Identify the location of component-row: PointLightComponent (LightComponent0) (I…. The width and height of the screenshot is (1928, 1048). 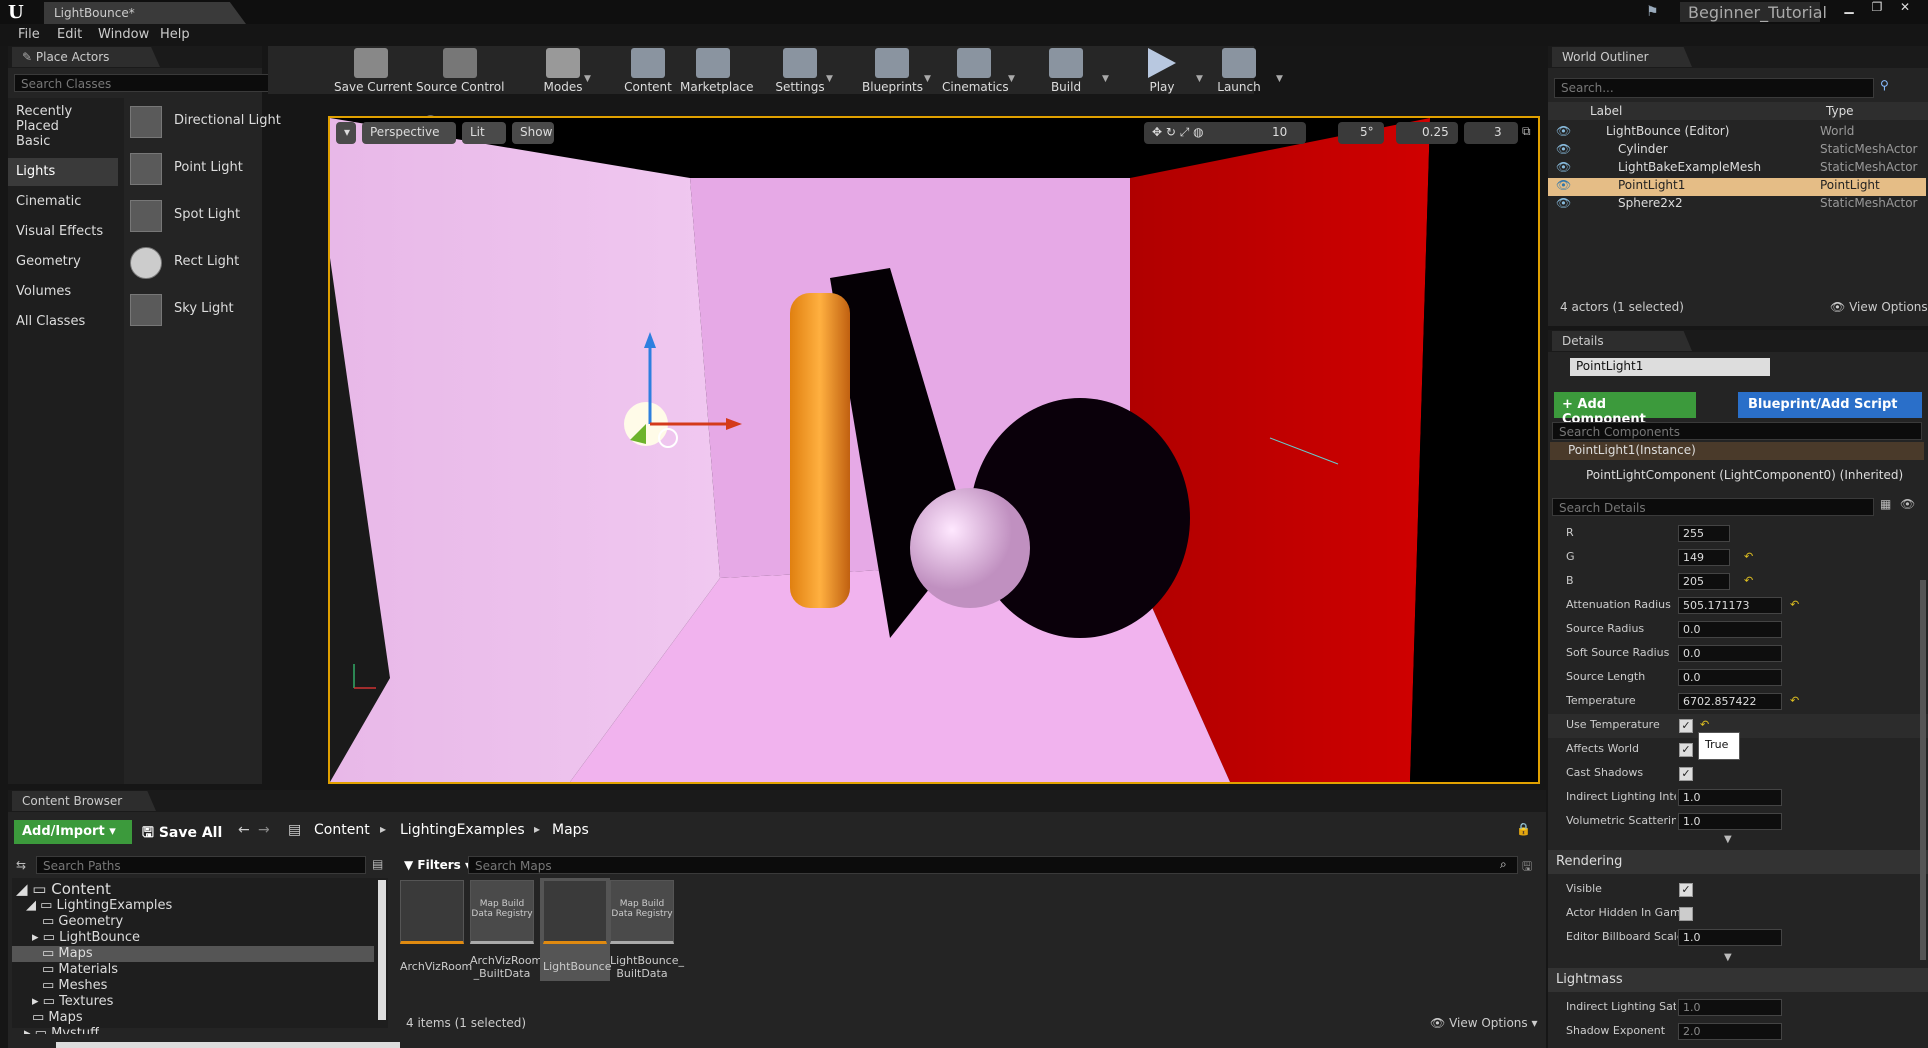
(1744, 475).